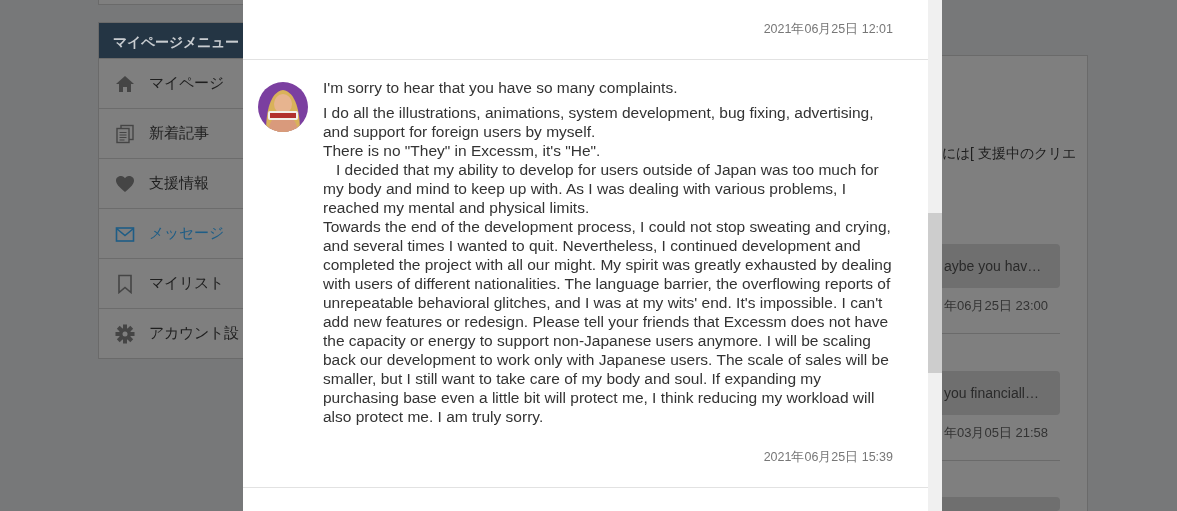 The width and height of the screenshot is (1177, 511). Describe the element at coordinates (1026, 153) in the screenshot. I see `creator-link: 支援中のクリエ` at that location.